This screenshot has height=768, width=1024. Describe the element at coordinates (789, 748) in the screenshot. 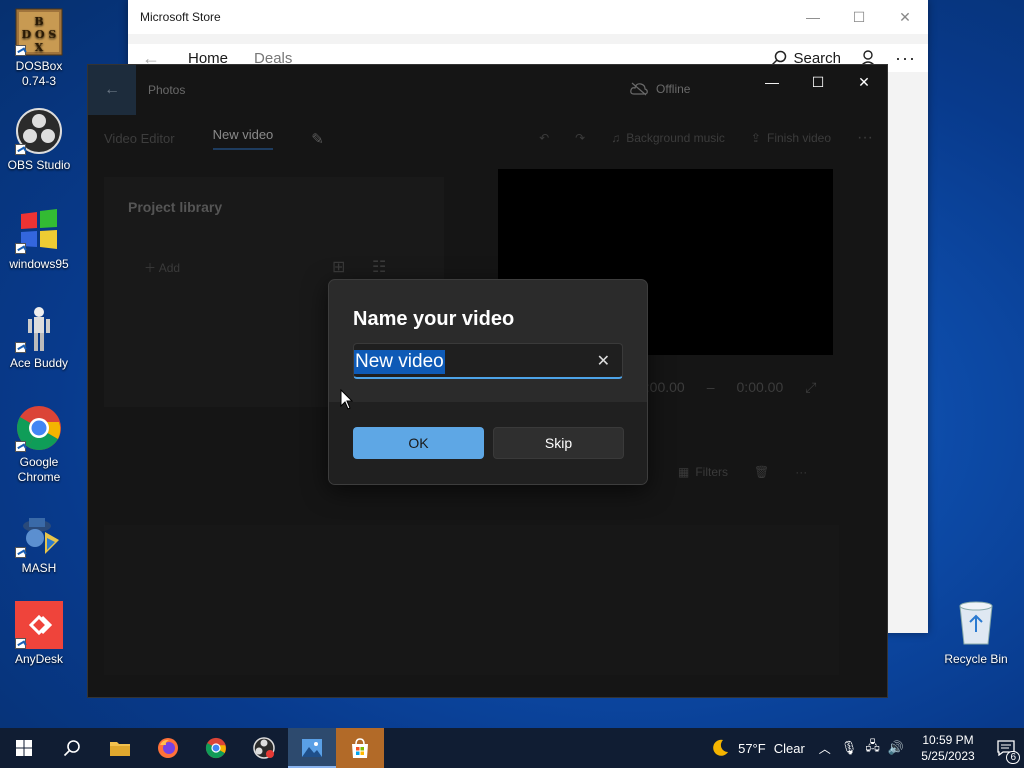

I see `weather-condition: Clear` at that location.